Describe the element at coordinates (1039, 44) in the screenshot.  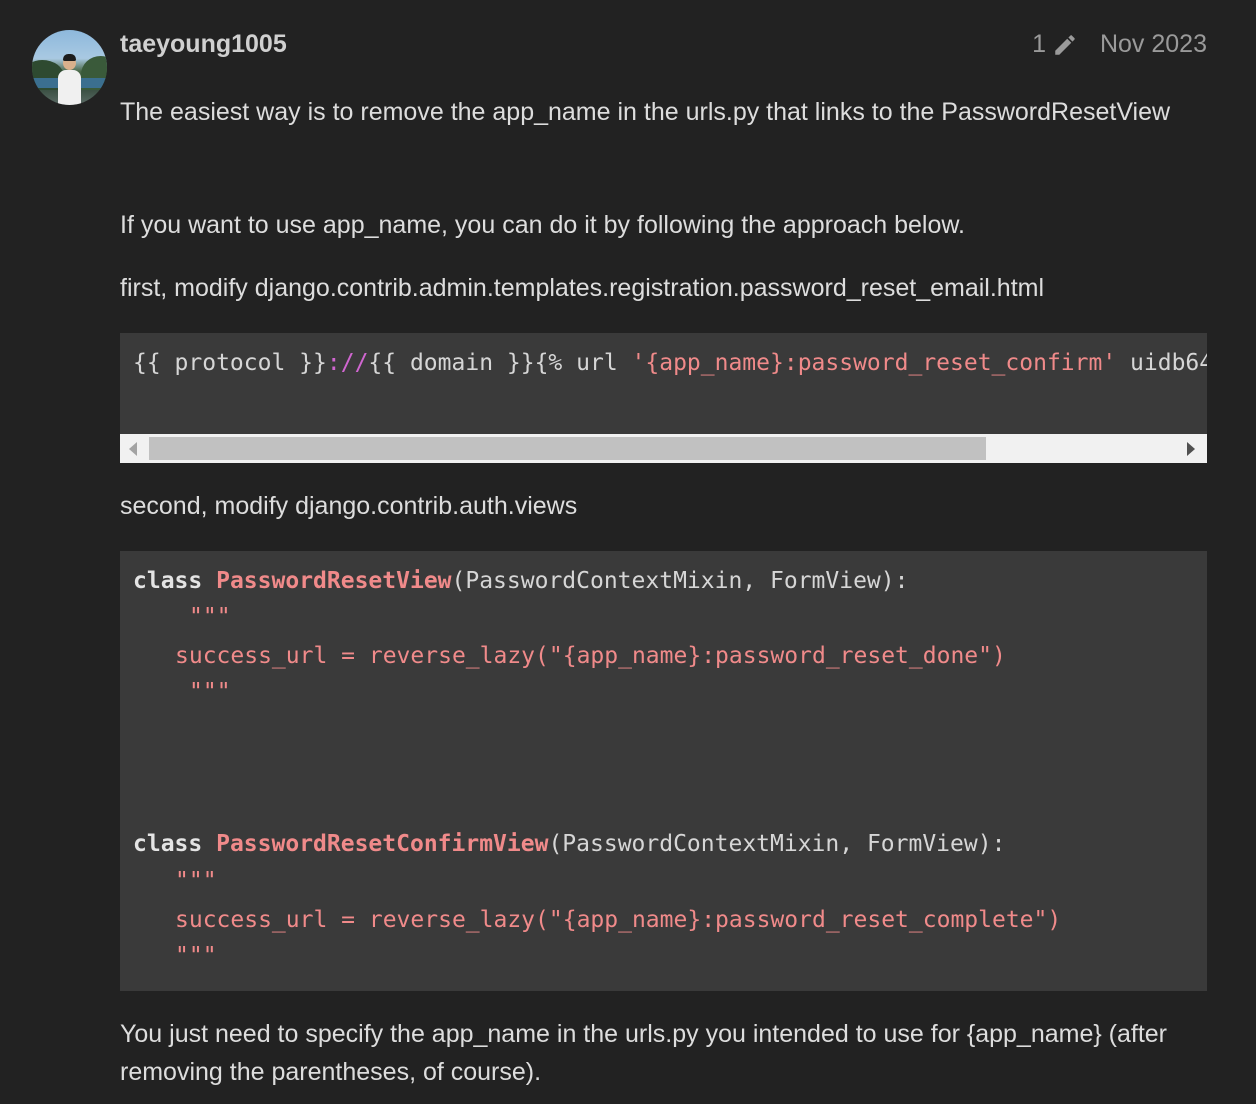
I see `edit-count: 1` at that location.